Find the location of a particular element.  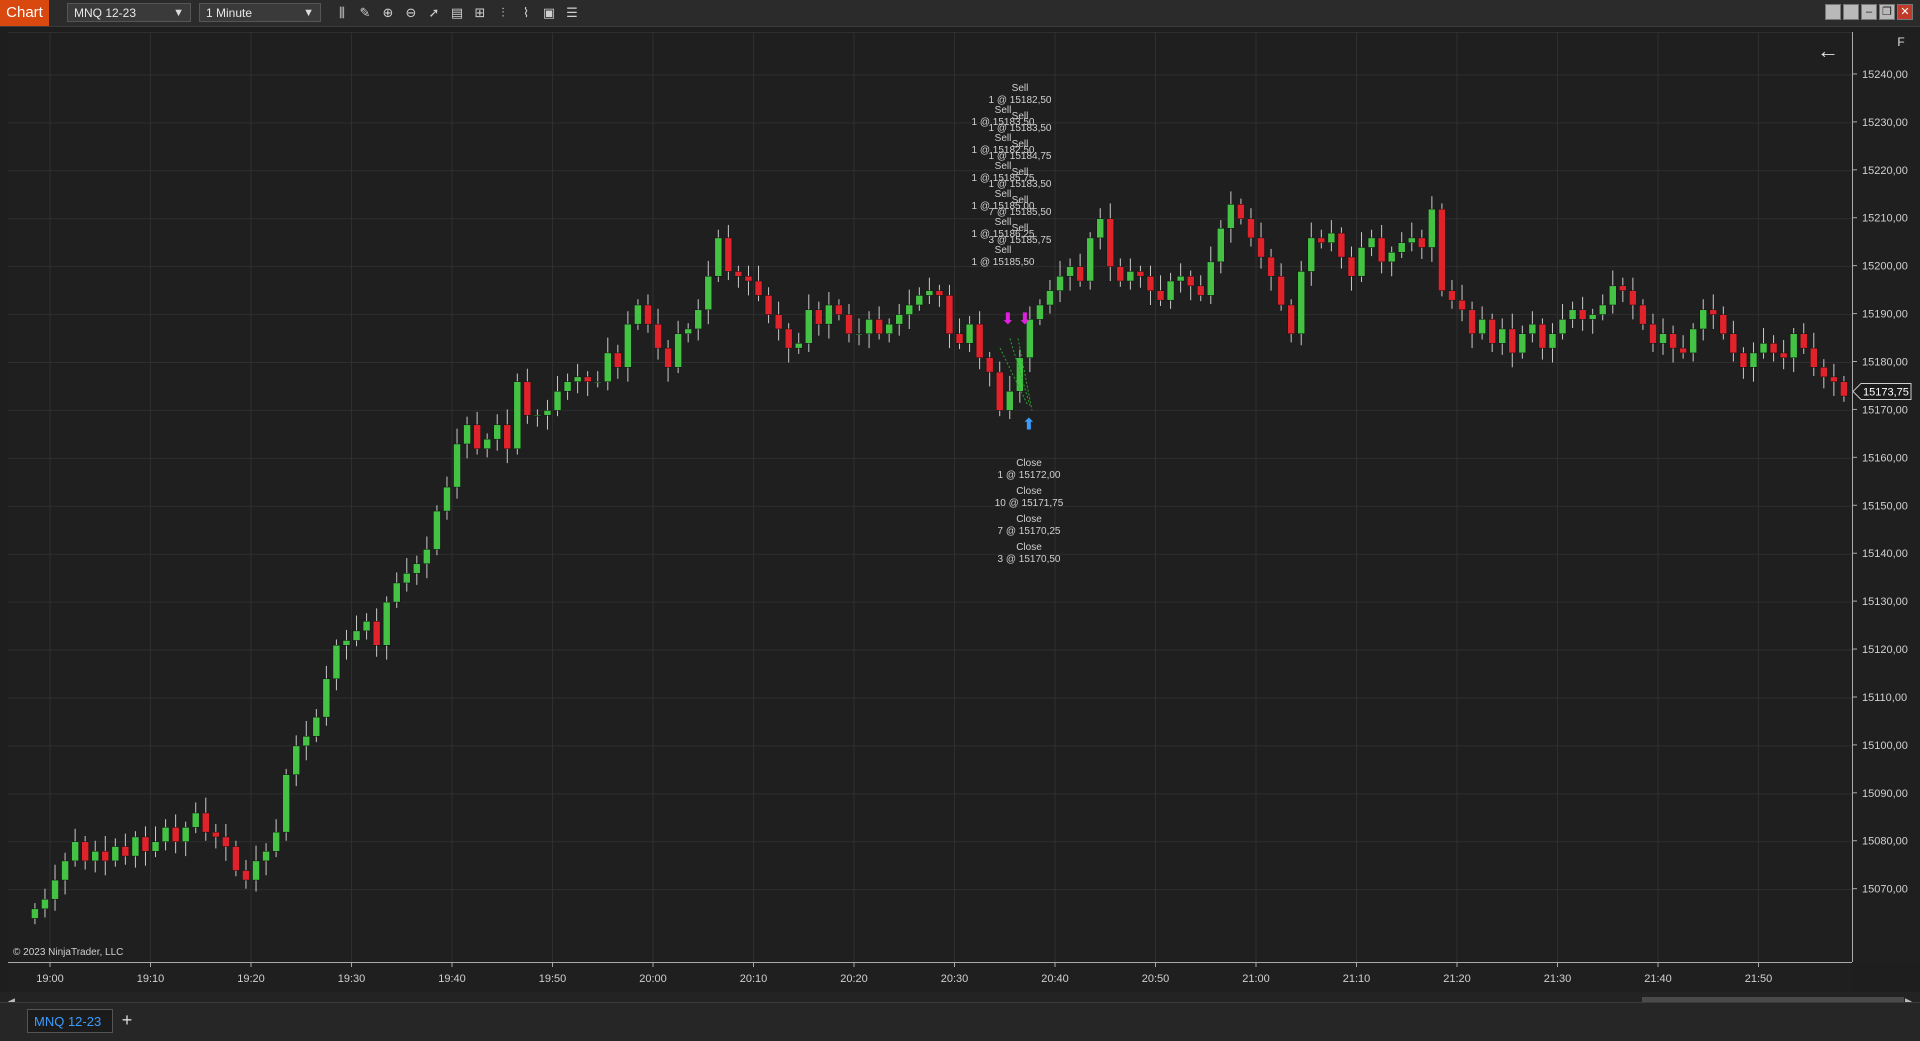

strategies-icon: ⌇ is located at coordinates (526, 13).